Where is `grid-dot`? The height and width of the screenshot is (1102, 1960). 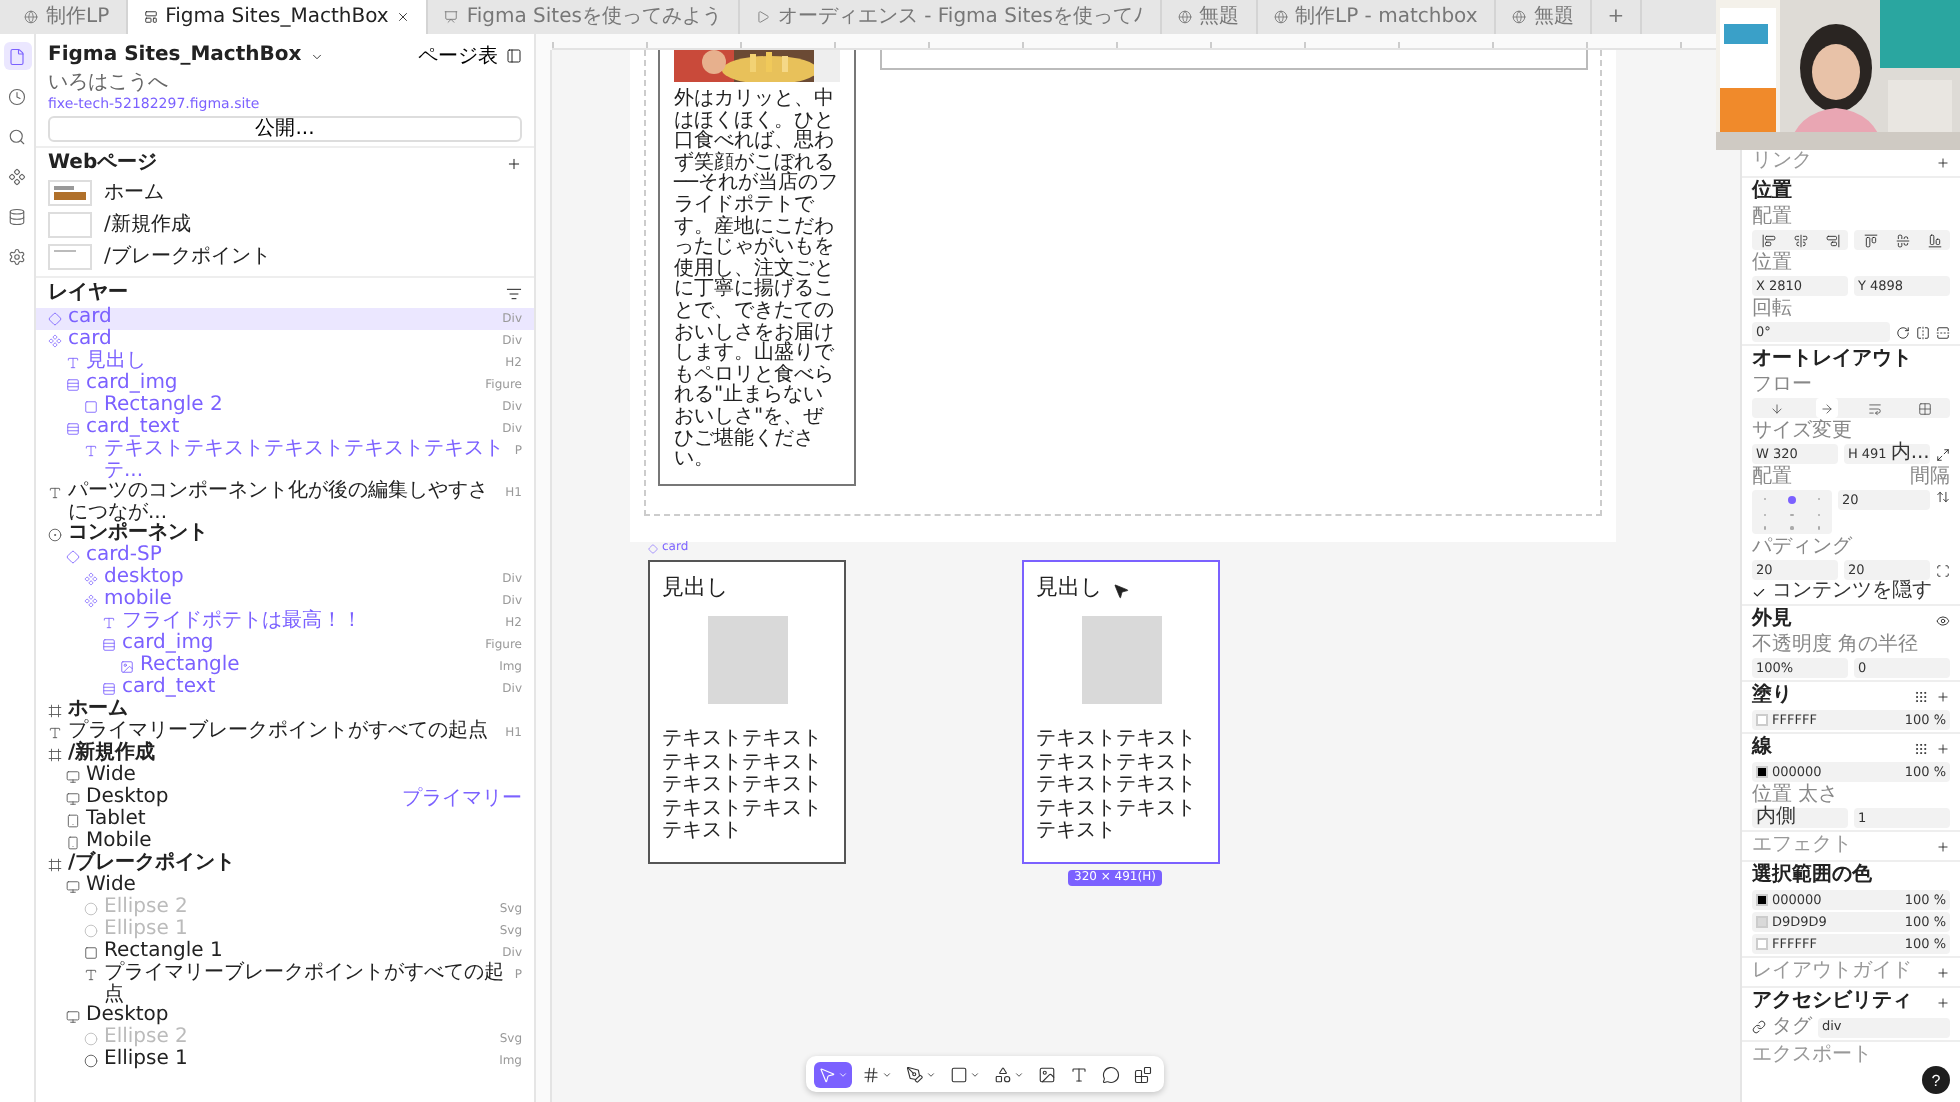 grid-dot is located at coordinates (1791, 499).